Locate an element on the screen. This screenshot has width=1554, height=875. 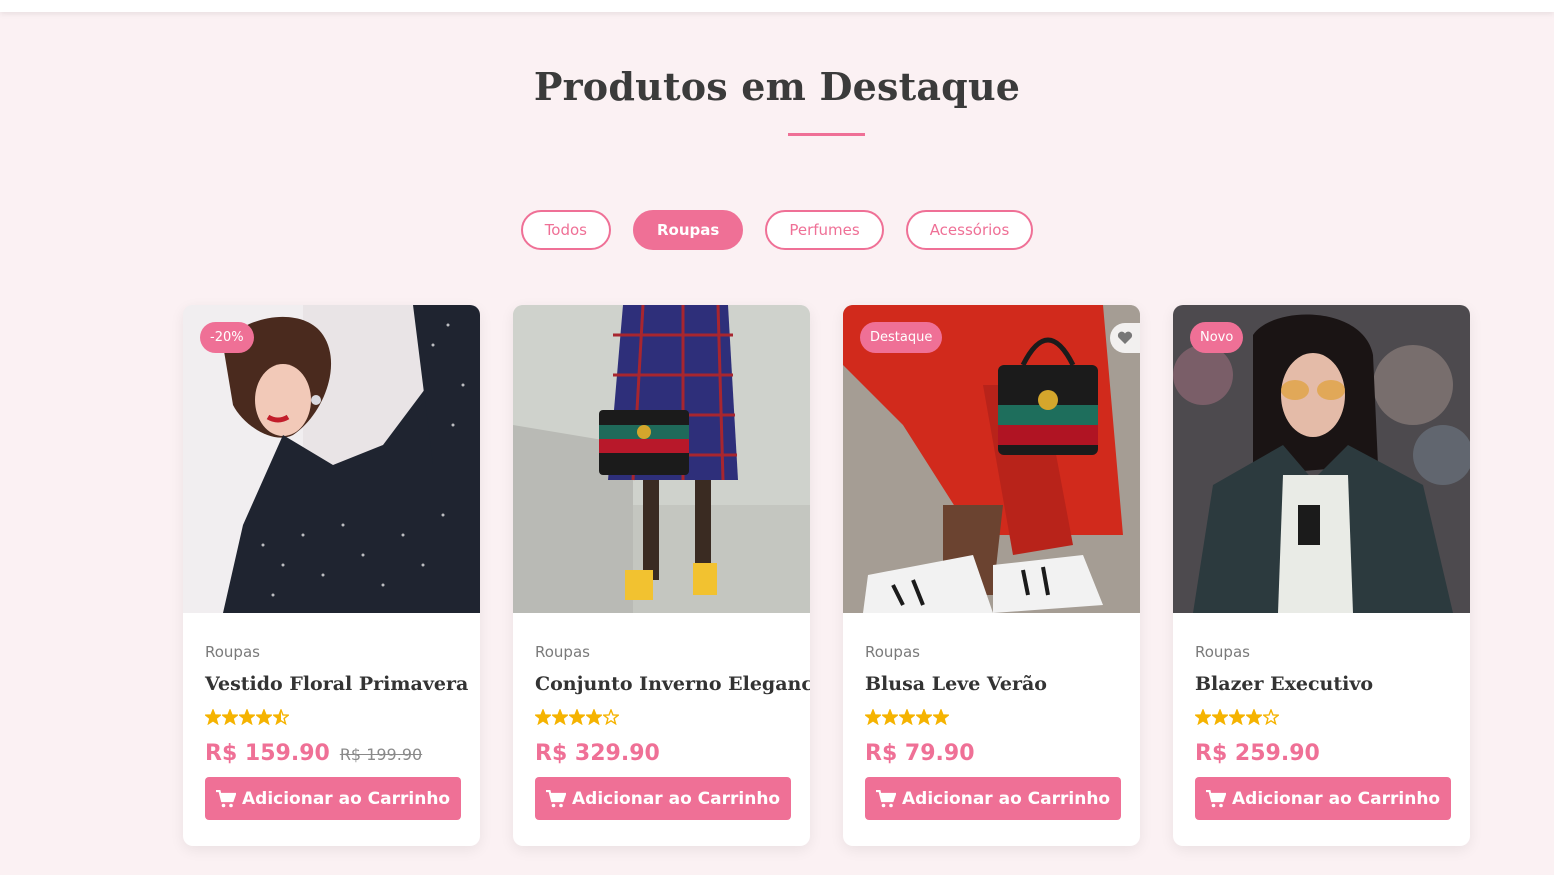
product-price: R$ 79.90 is located at coordinates (920, 753).